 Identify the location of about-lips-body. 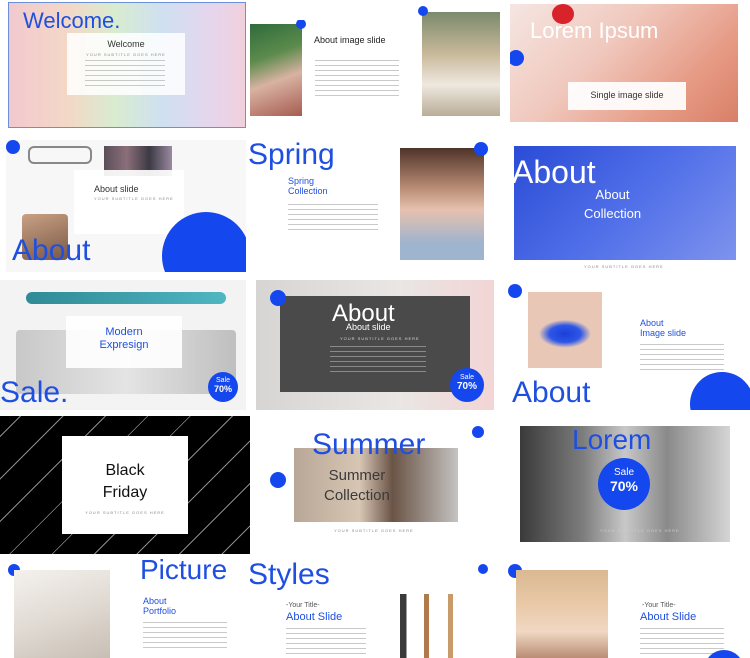
(682, 357).